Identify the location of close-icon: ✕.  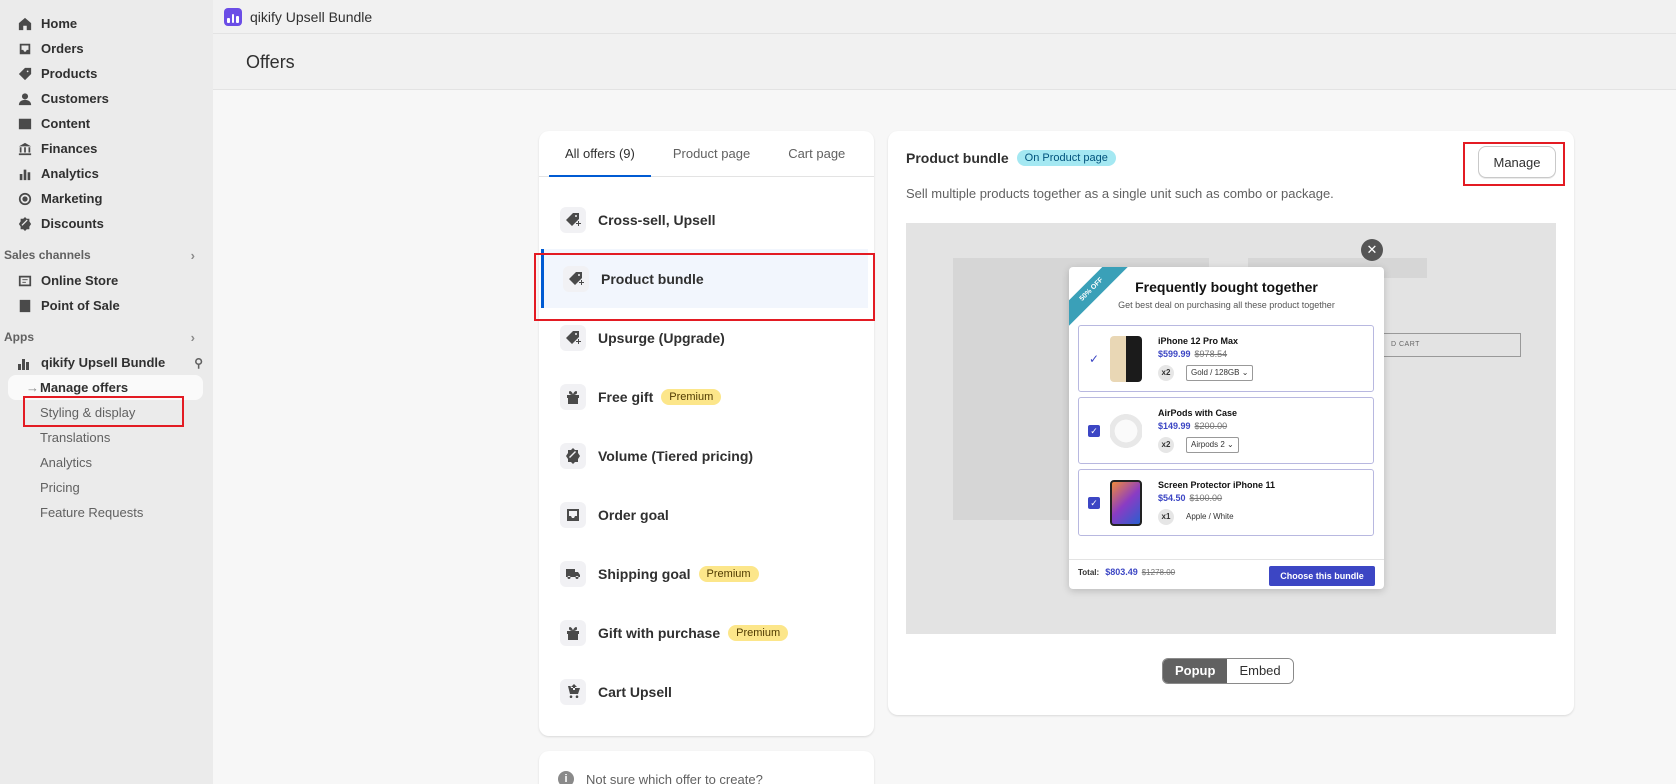
(1372, 250).